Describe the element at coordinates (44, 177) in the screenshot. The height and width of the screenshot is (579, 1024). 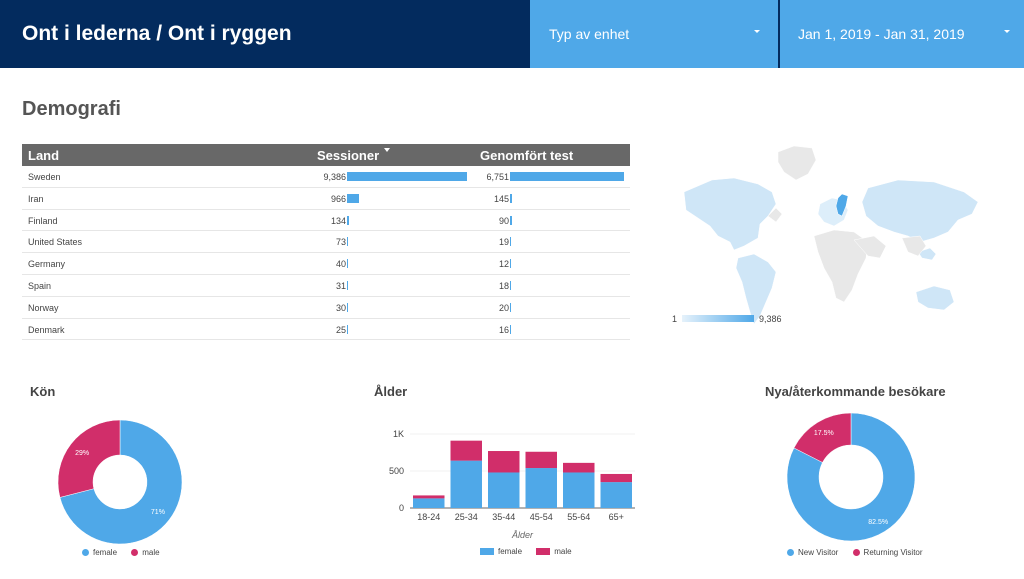
I see `country-cell: Sweden` at that location.